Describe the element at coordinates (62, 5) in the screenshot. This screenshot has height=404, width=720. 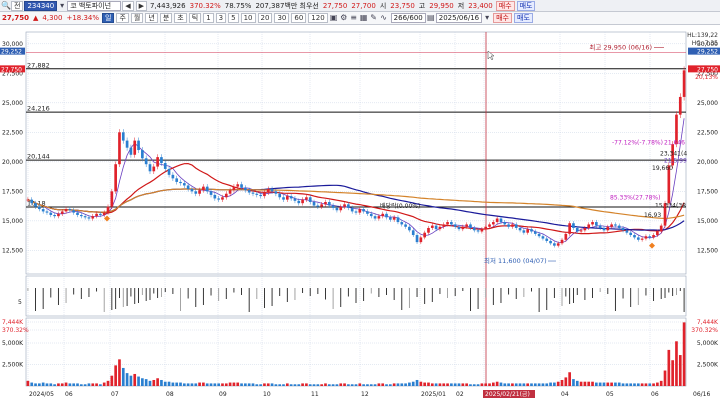
I see `dropdown-icon: ▾` at that location.